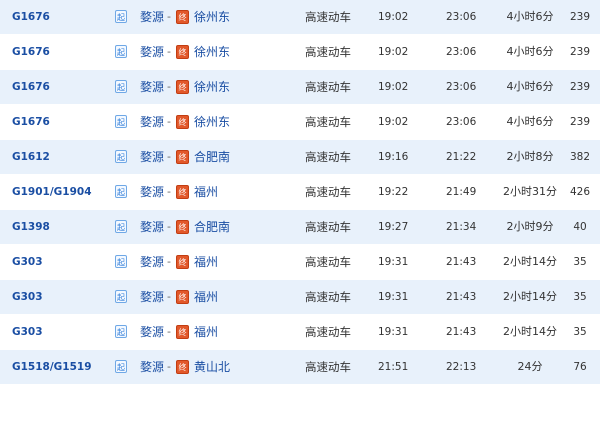 The width and height of the screenshot is (600, 439). Describe the element at coordinates (580, 87) in the screenshot. I see `distance-km: 239` at that location.